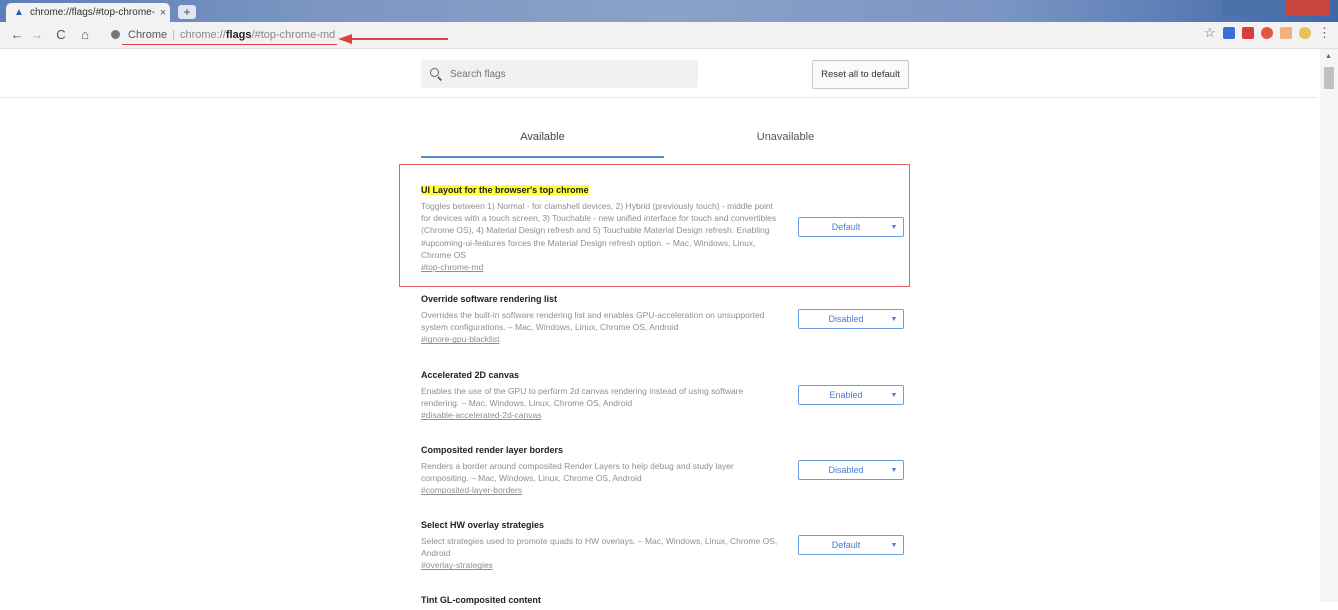  I want to click on scroll-up-icon: ▲, so click(1328, 56).